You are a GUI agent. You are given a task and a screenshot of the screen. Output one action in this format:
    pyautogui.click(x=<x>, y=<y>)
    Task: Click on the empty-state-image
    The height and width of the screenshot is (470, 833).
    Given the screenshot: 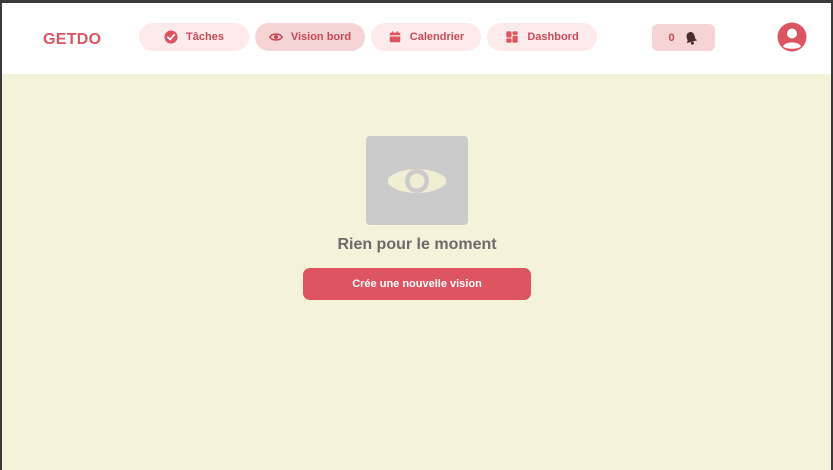 What is the action you would take?
    pyautogui.click(x=417, y=180)
    